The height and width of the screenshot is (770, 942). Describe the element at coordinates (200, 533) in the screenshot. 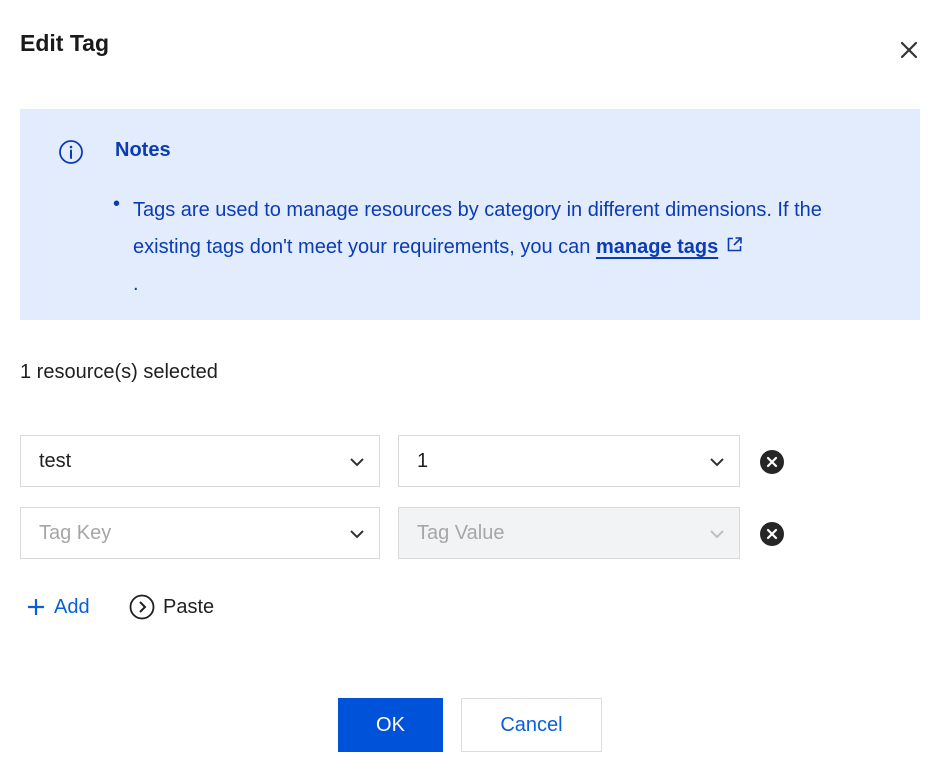

I see `tag-key-select: Tag Key` at that location.